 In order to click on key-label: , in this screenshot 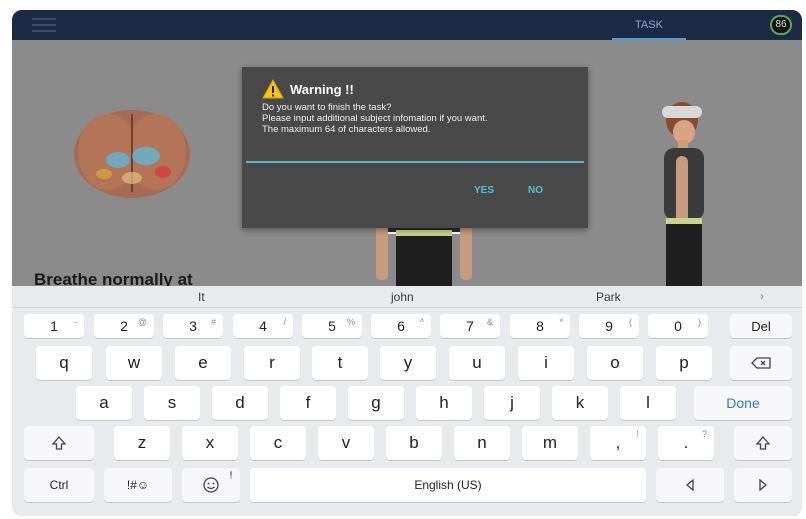, I will do `click(618, 442)`.